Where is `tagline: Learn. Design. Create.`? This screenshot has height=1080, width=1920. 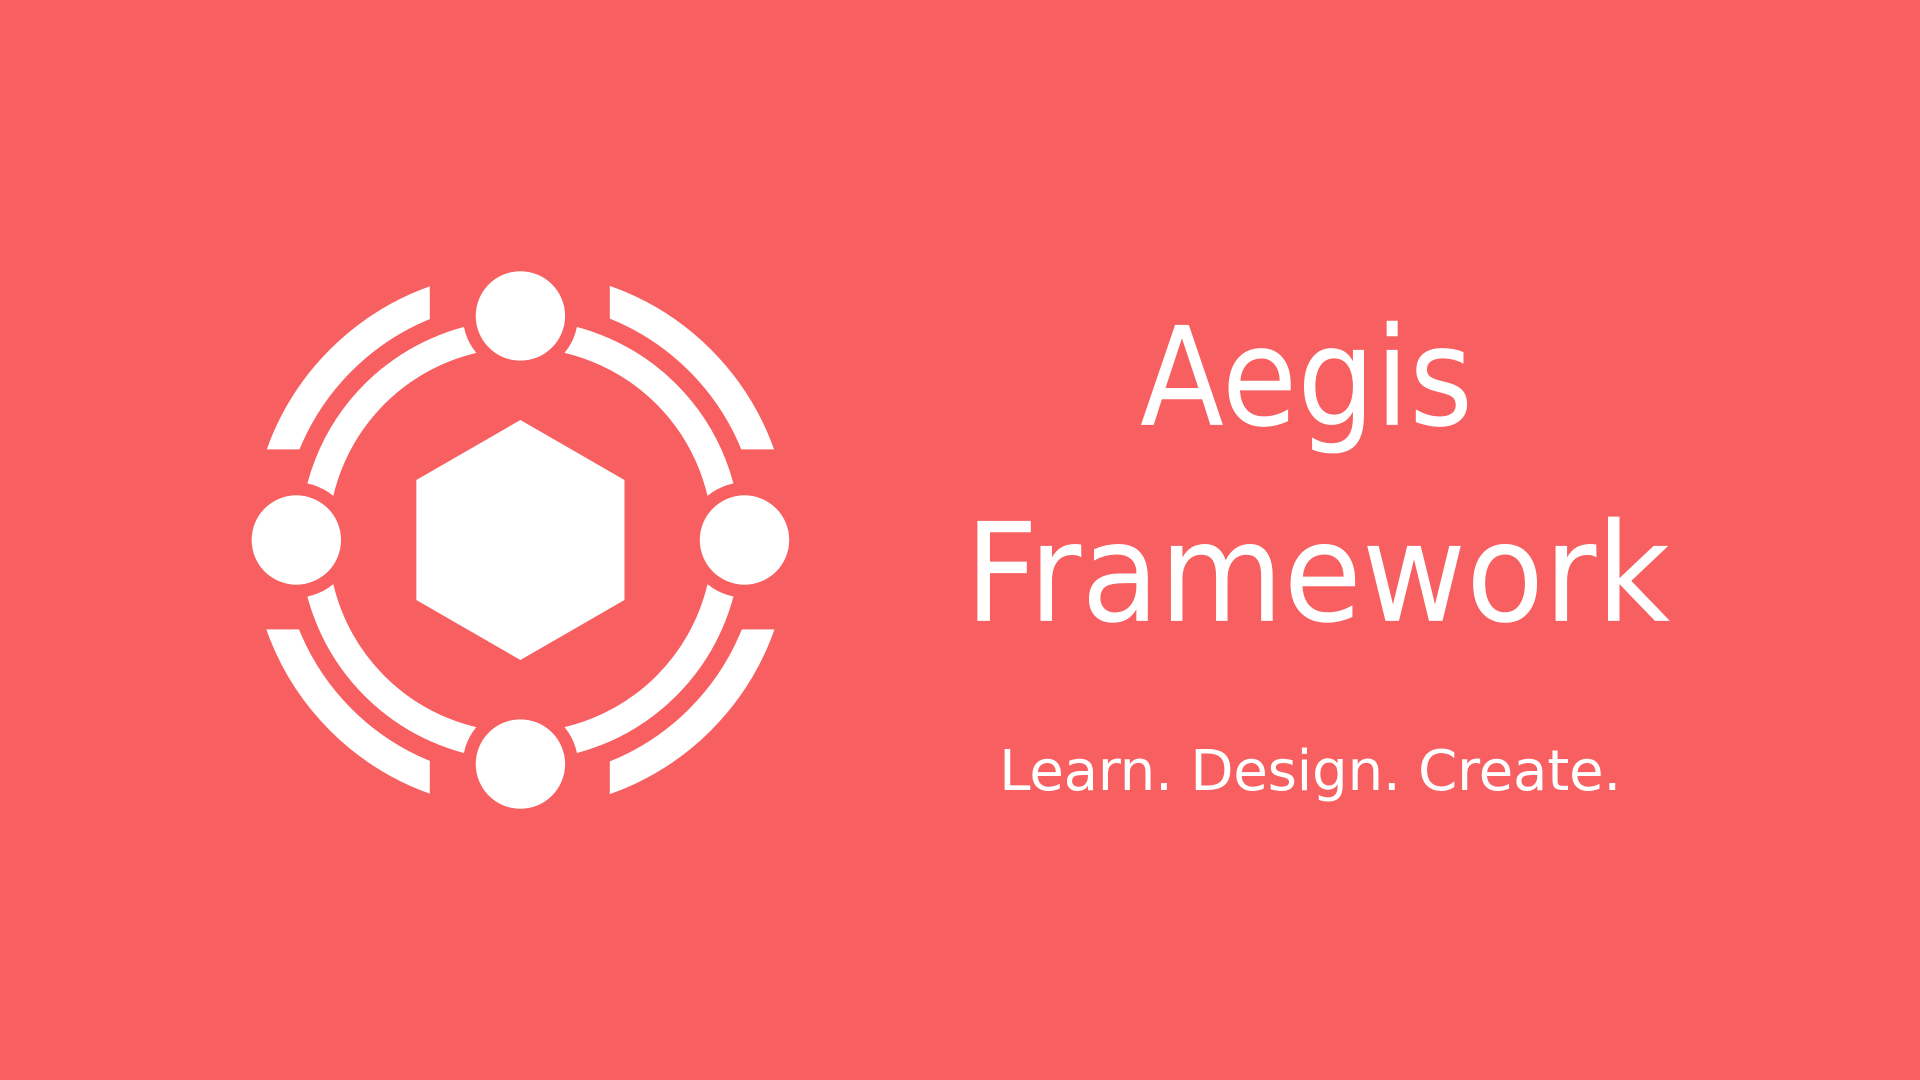
tagline: Learn. Design. Create. is located at coordinates (1310, 771).